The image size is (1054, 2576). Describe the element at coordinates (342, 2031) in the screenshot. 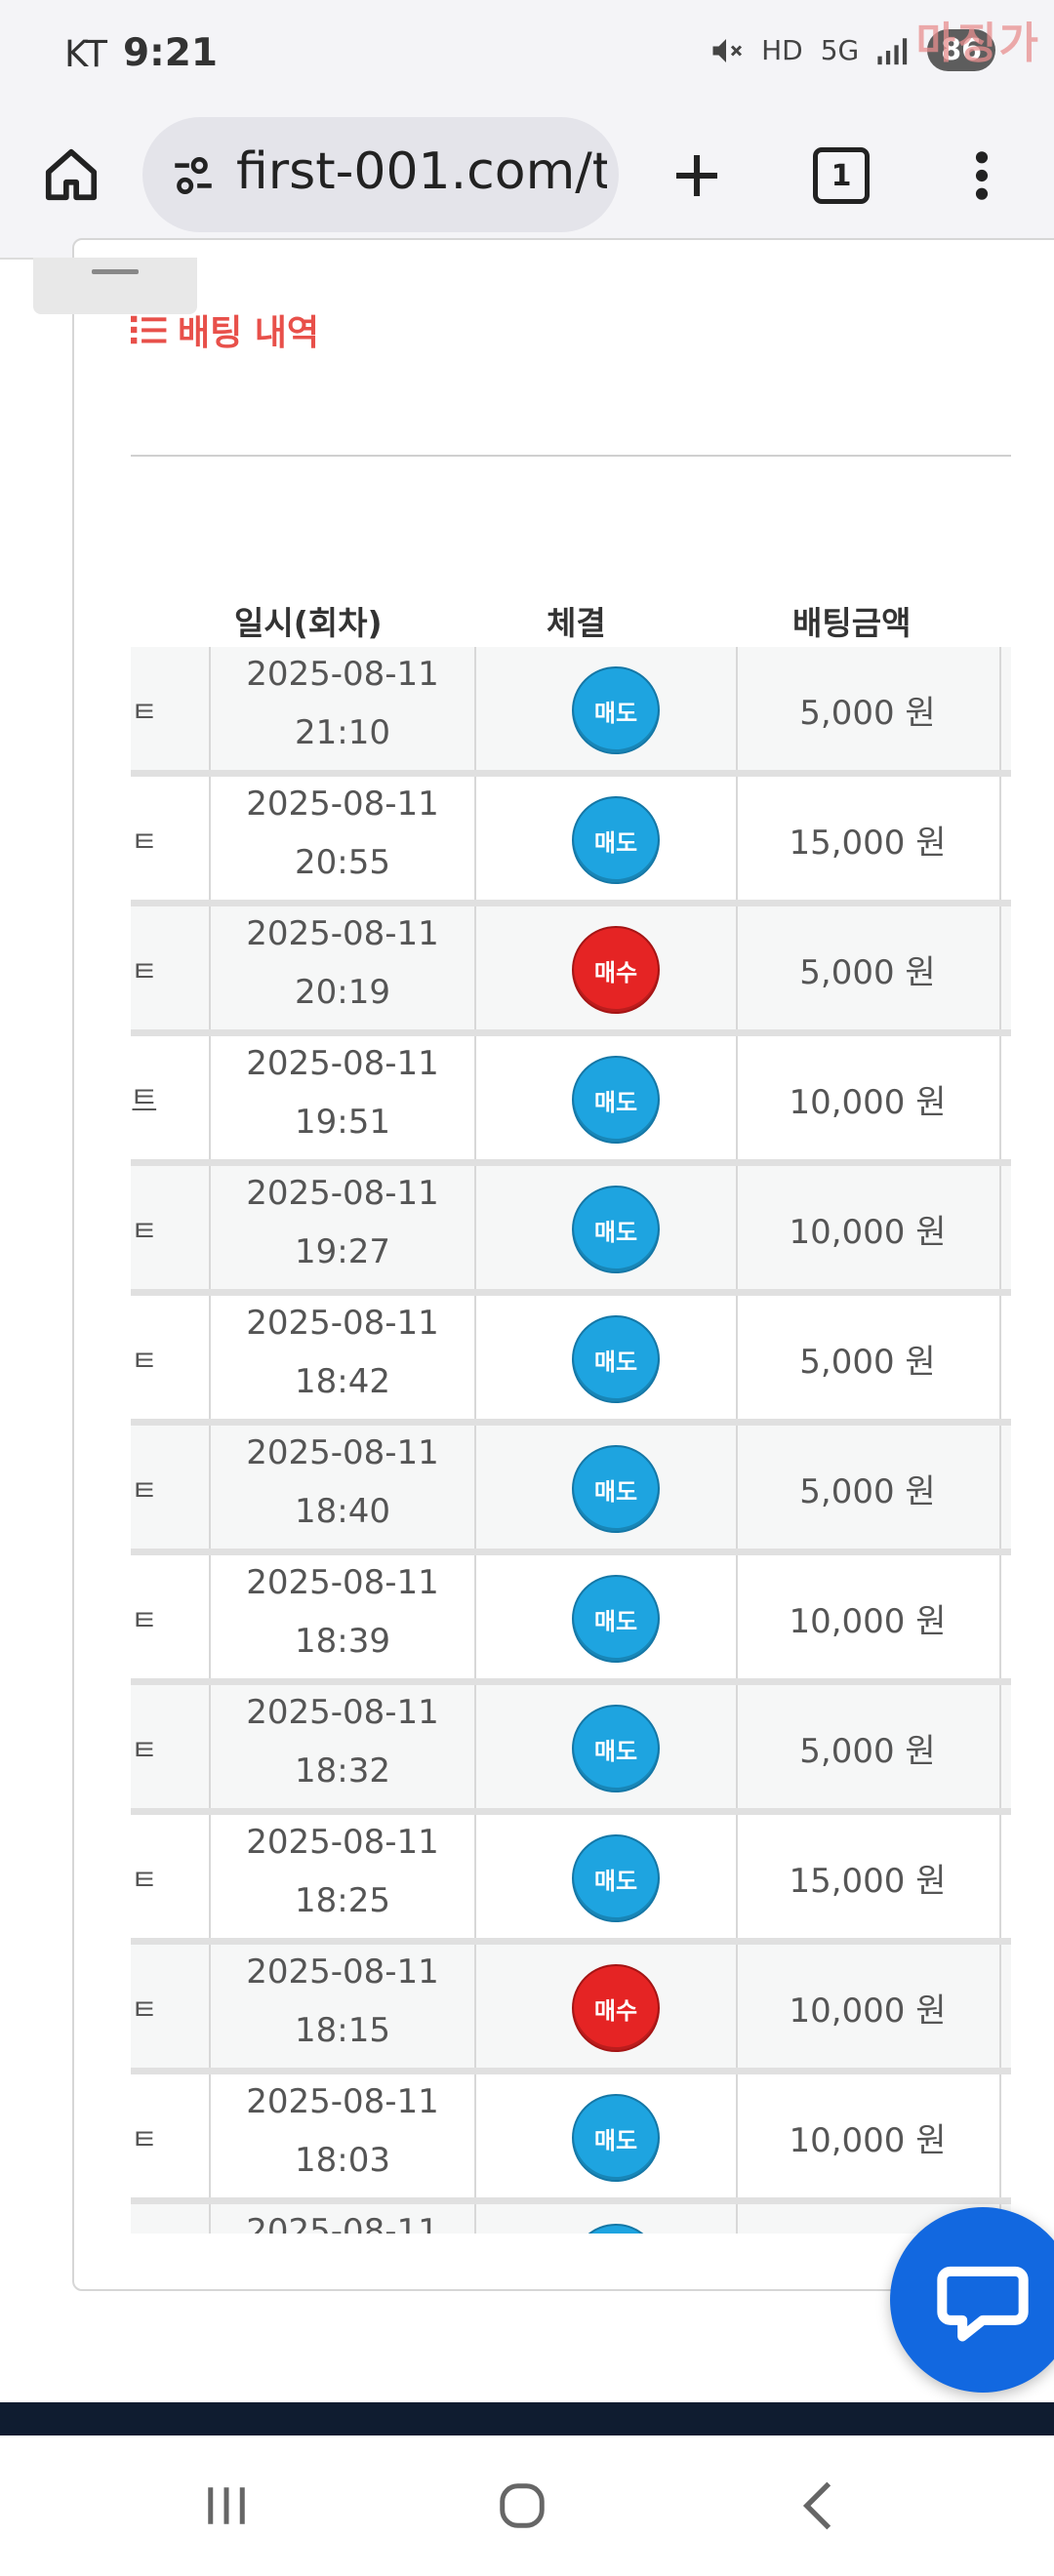

I see `row-time: 18:15` at that location.